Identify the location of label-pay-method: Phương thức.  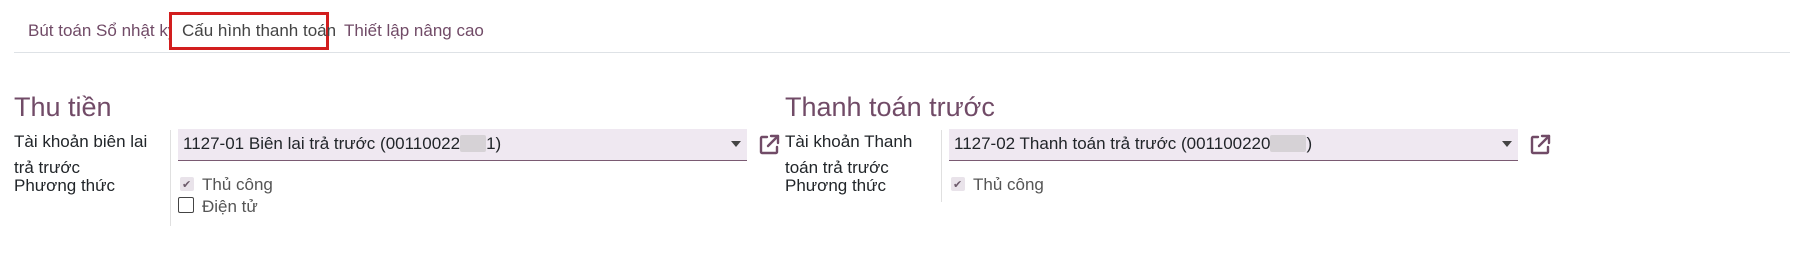
(836, 185).